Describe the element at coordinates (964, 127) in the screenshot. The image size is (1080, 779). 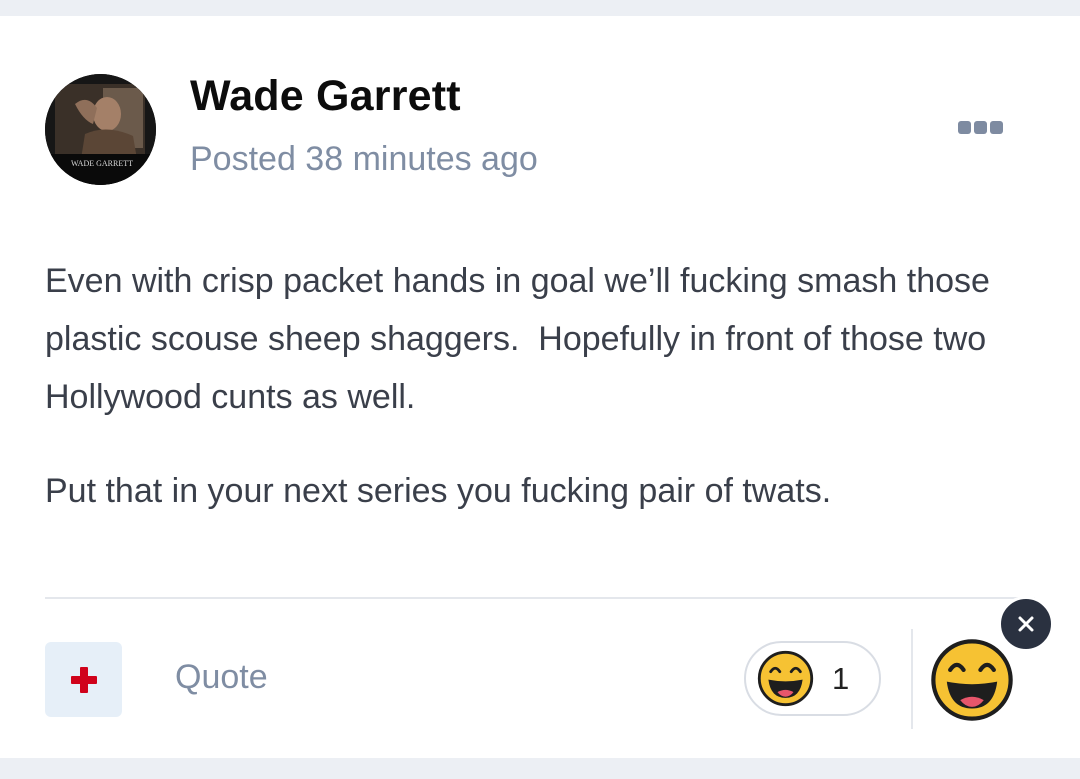
I see `ellipsis-icon` at that location.